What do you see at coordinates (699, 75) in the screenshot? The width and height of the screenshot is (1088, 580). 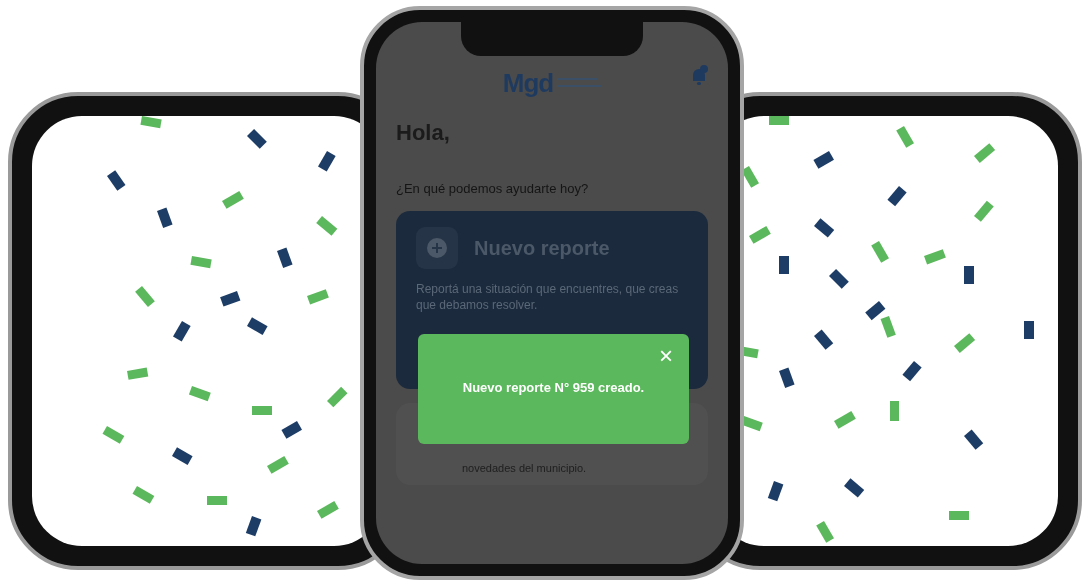 I see `bell-icon` at bounding box center [699, 75].